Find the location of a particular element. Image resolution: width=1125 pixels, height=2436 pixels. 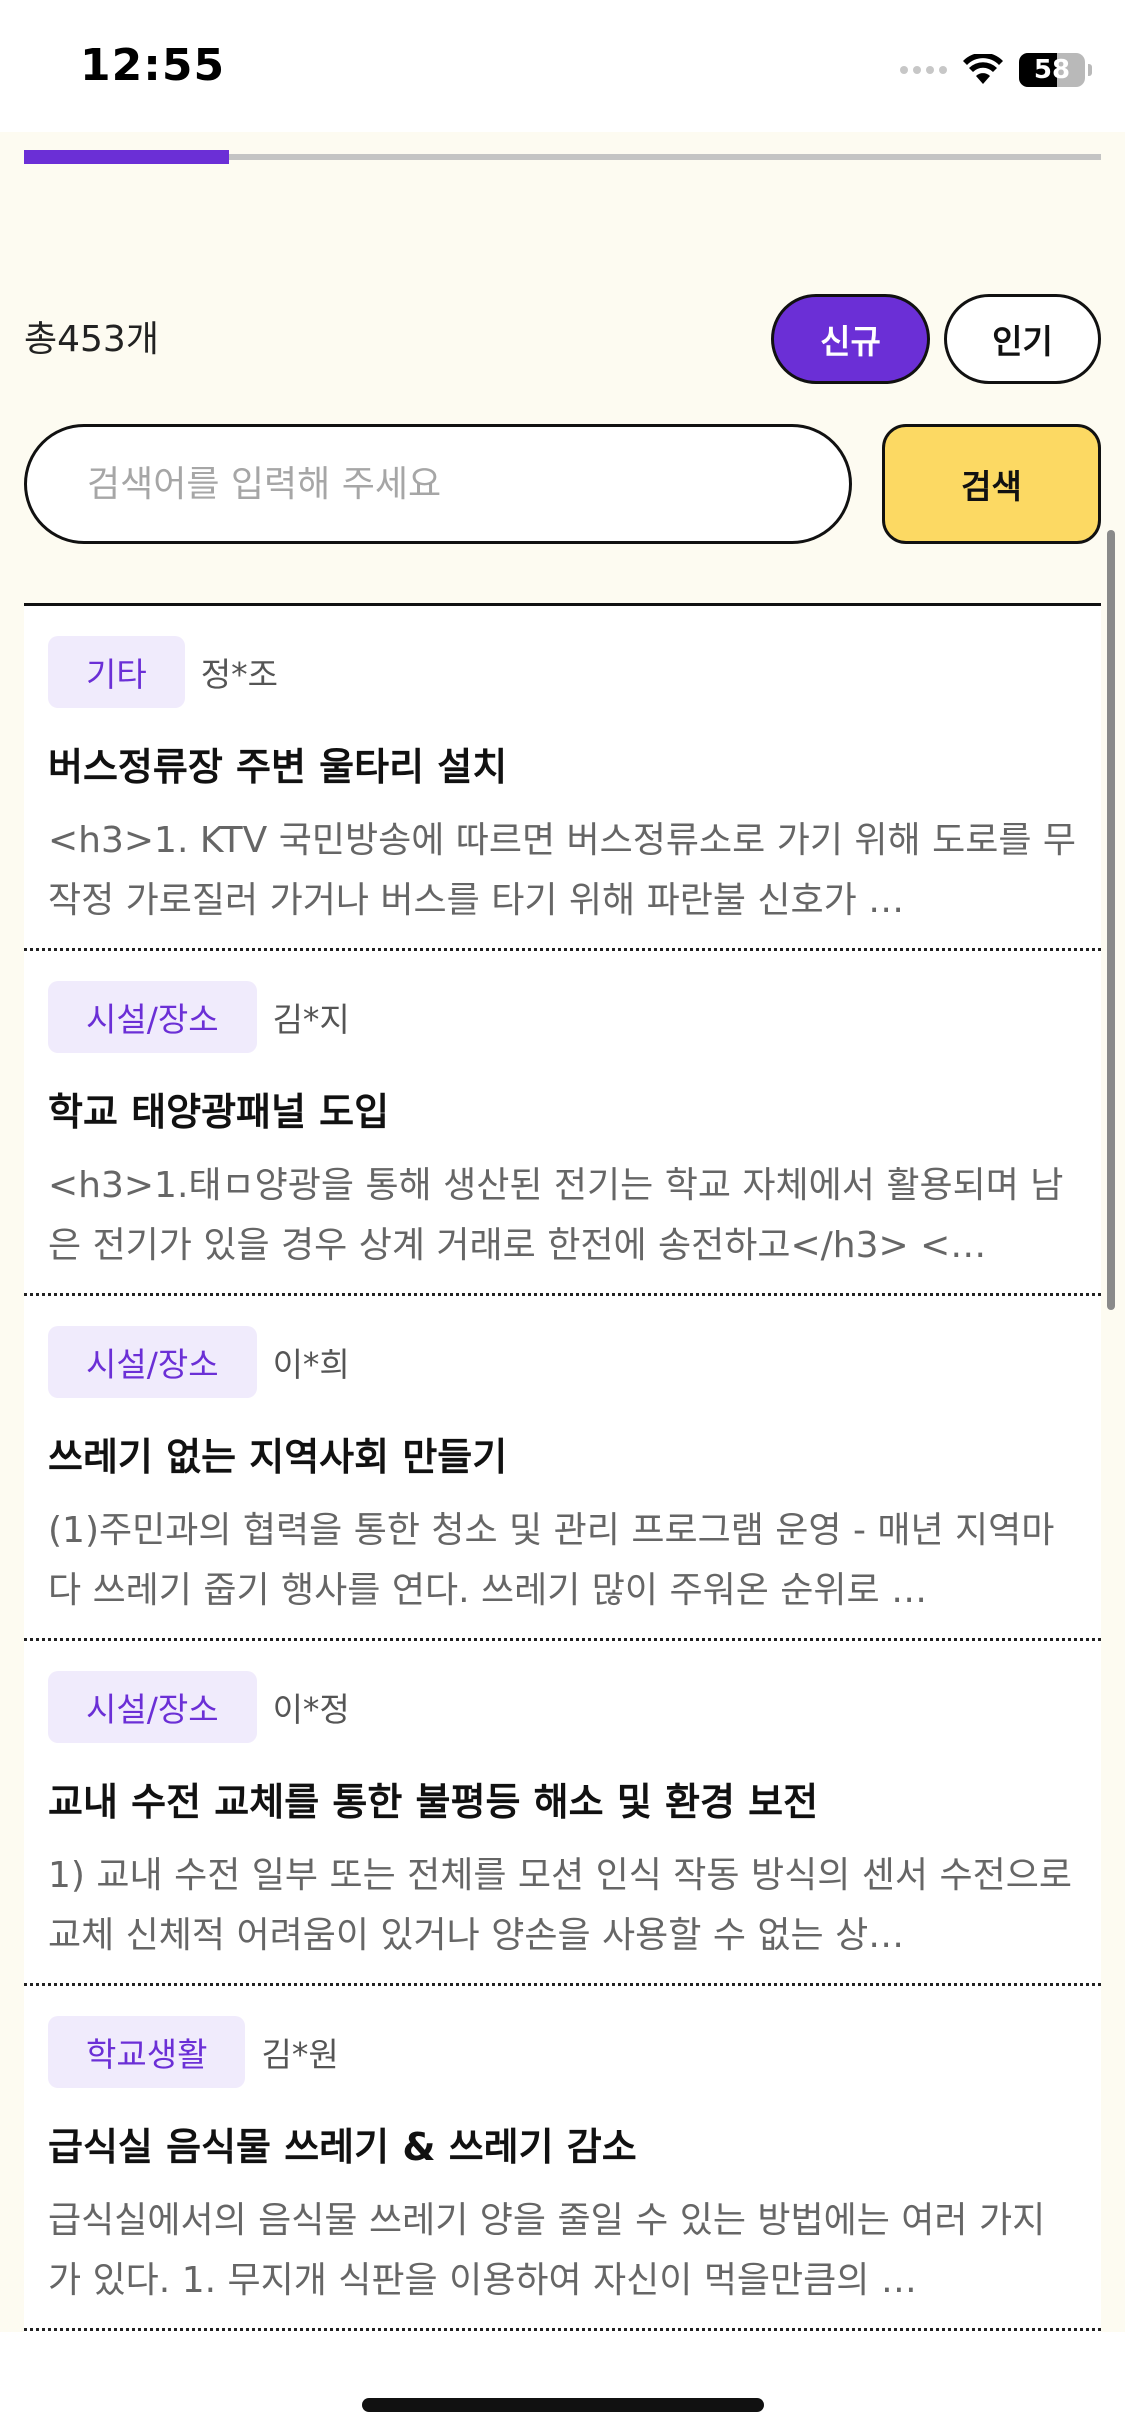

item-title: 쓰레기 없는 지역사회 만들기 is located at coordinates (278, 1457).